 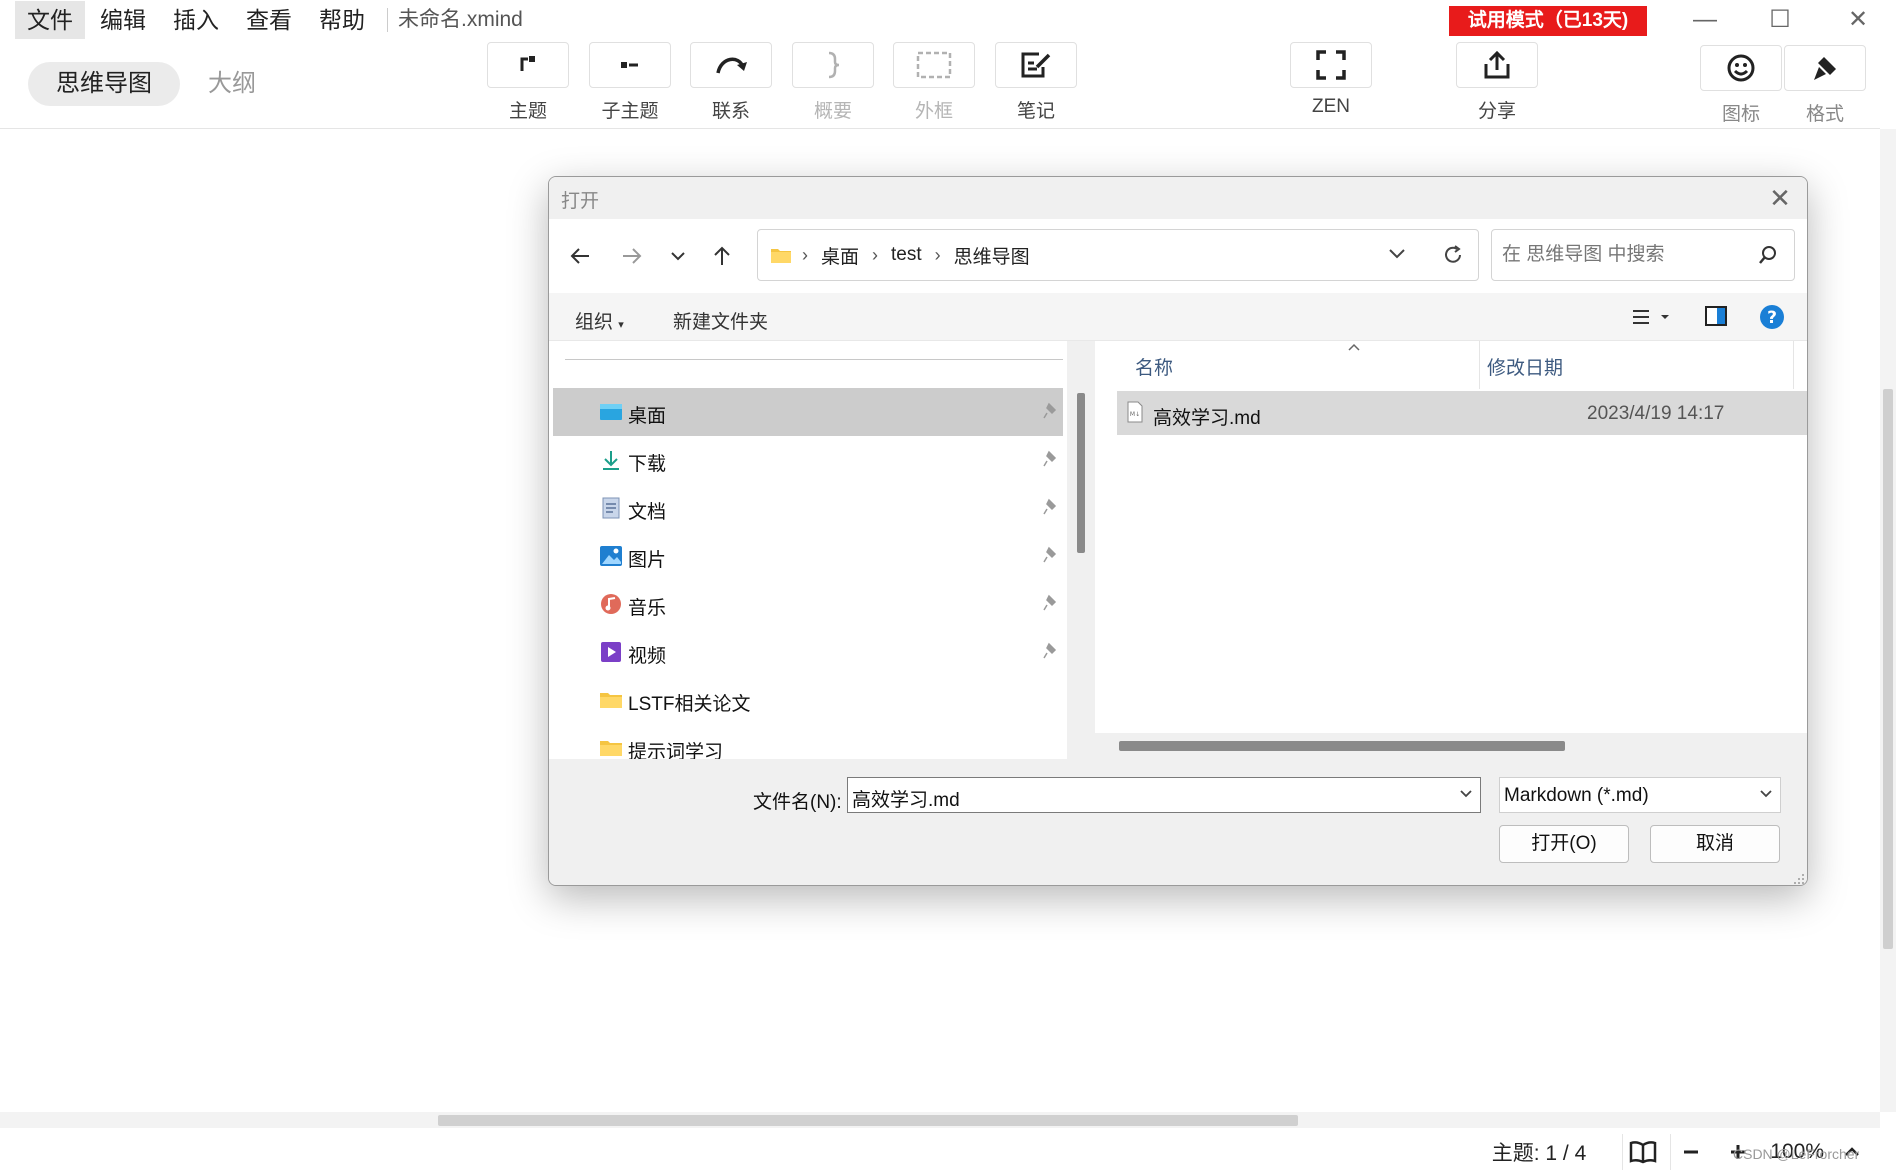 I want to click on forward-button, so click(x=632, y=256).